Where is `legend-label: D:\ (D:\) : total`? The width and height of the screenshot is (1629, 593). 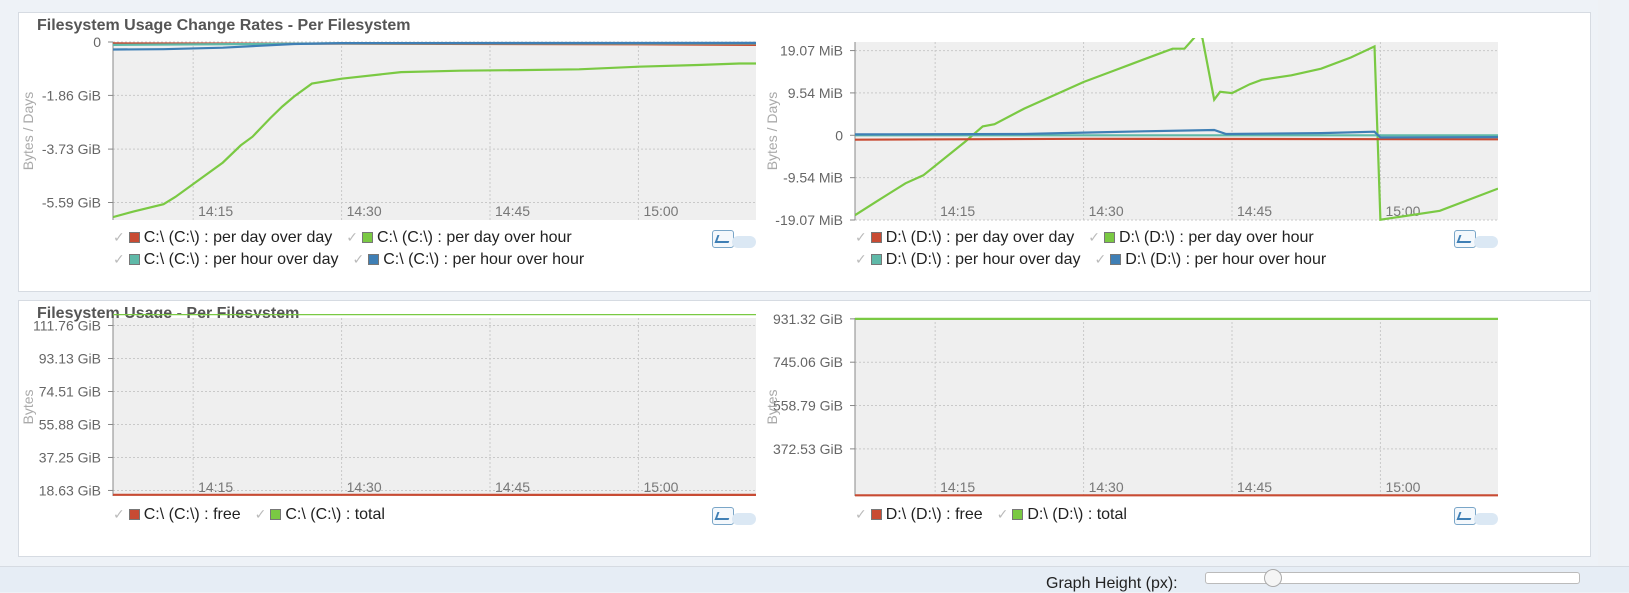 legend-label: D:\ (D:\) : total is located at coordinates (1077, 514).